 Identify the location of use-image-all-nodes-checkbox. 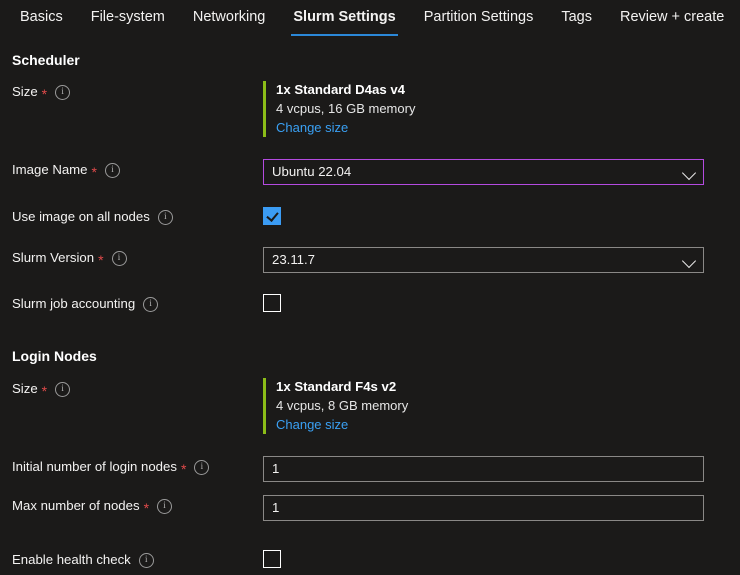
(272, 216).